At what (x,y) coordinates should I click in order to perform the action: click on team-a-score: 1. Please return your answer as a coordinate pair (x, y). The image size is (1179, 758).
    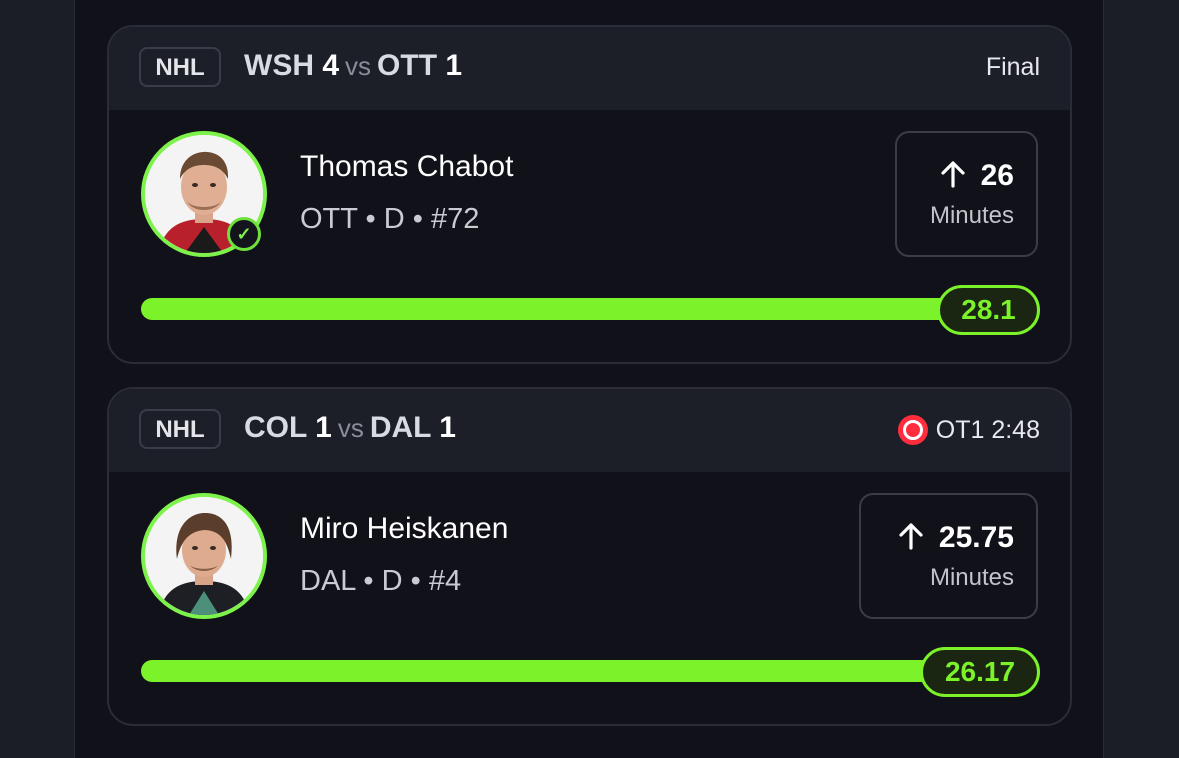
    Looking at the image, I should click on (323, 427).